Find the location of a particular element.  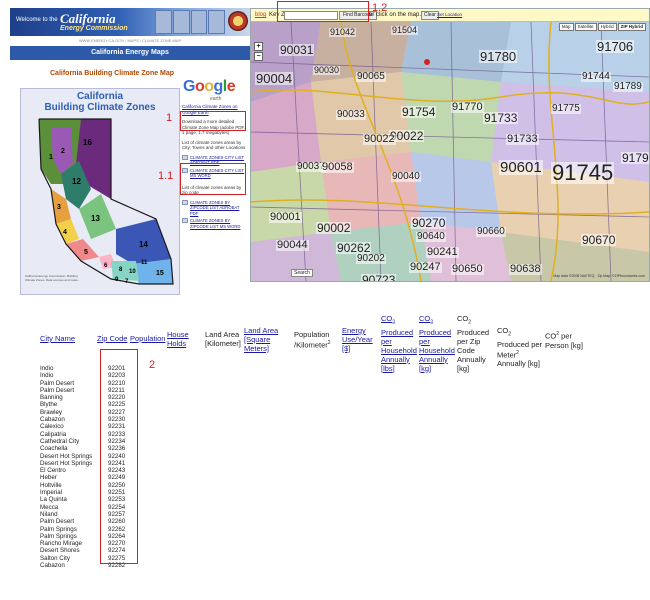

city-cell: Desert Hot Springs is located at coordinates (66, 456).